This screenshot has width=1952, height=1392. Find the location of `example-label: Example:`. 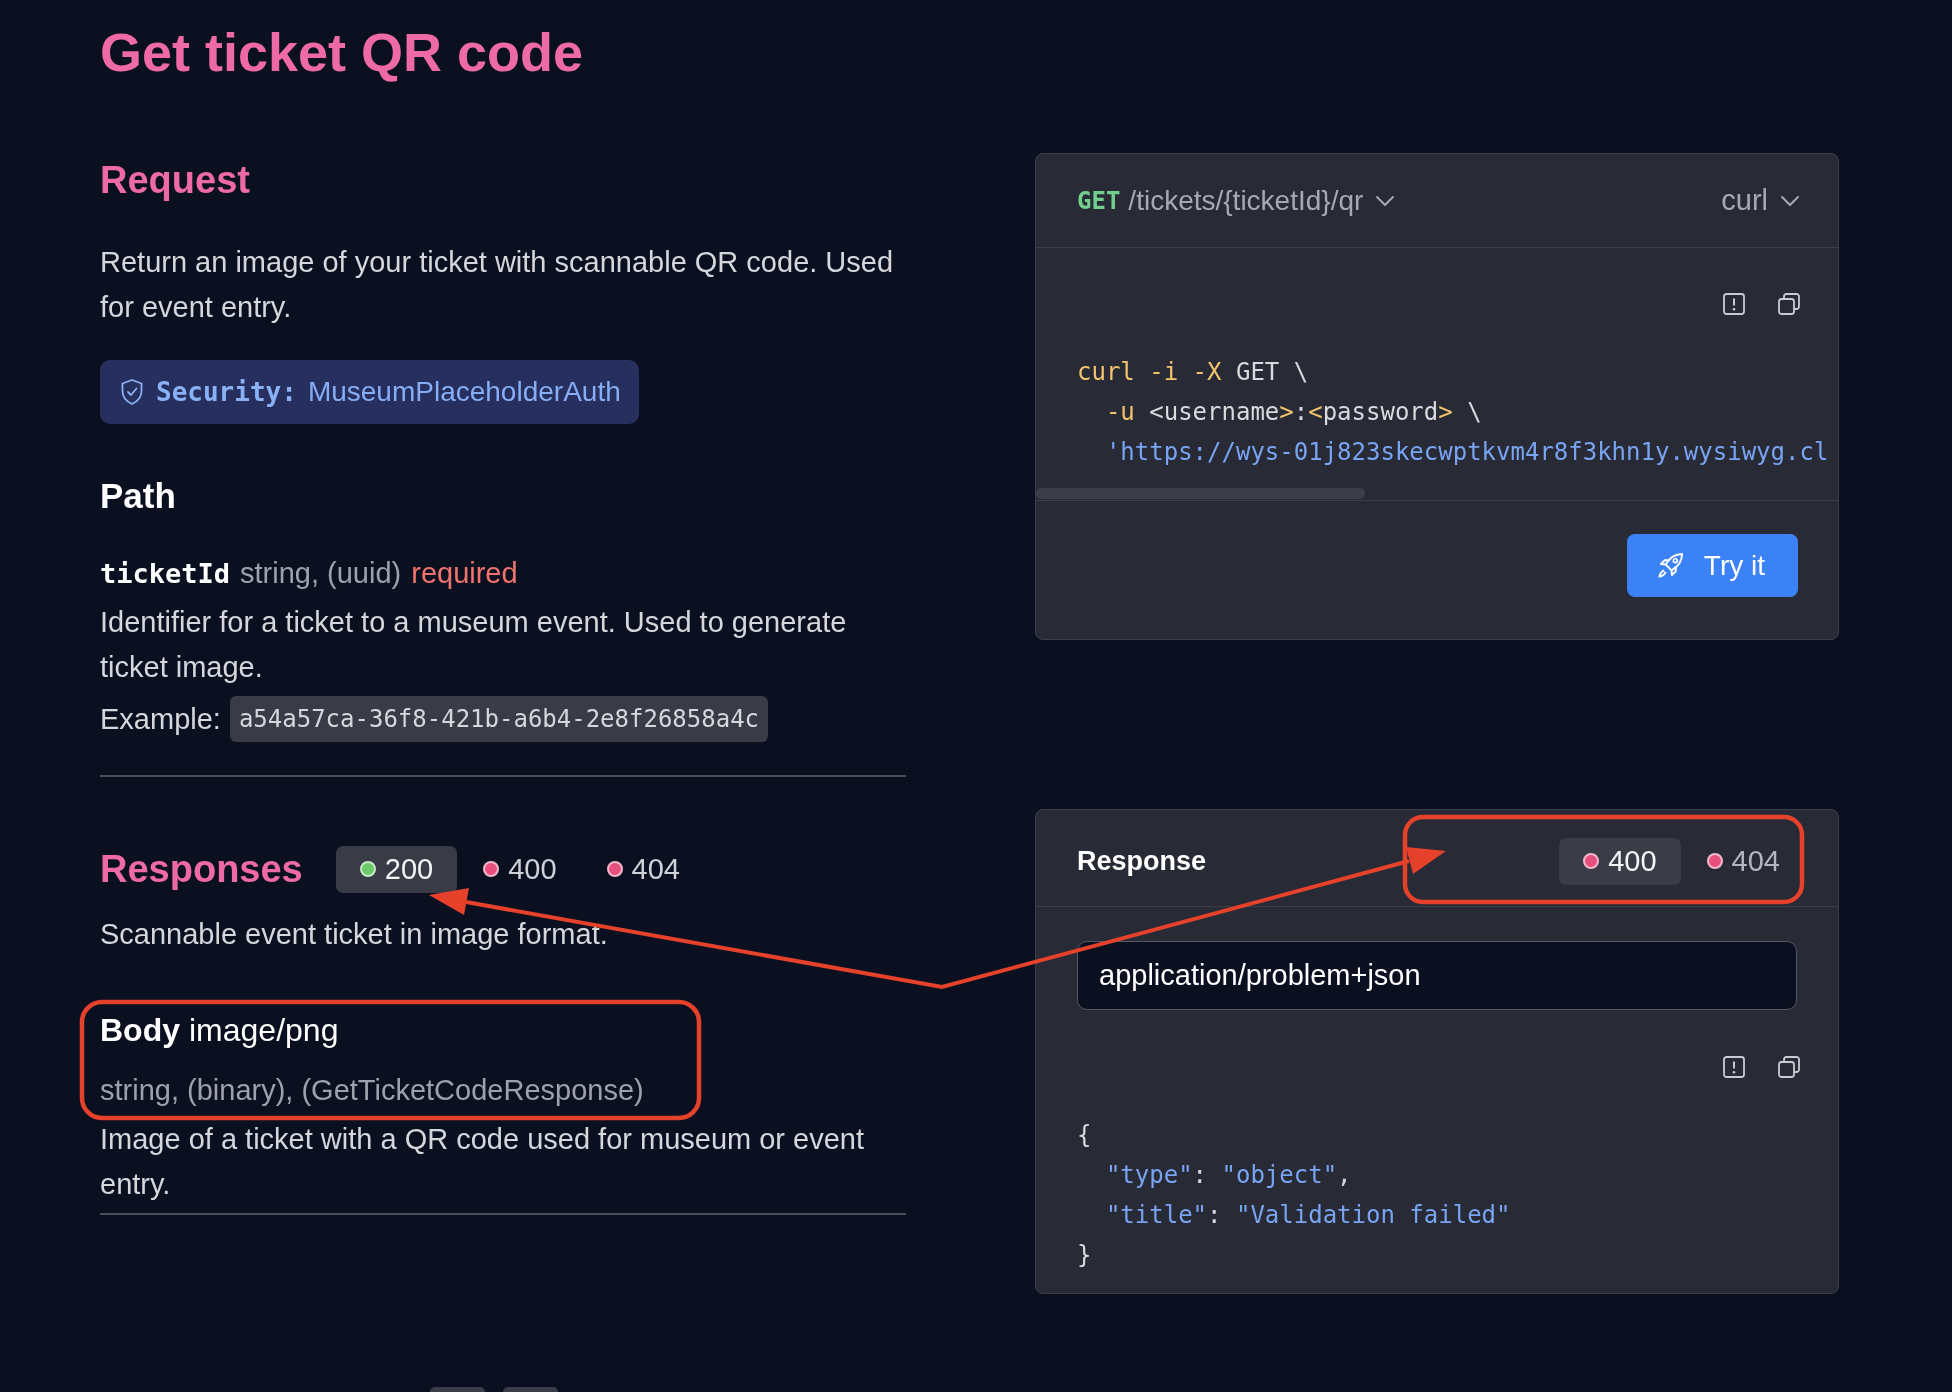

example-label: Example: is located at coordinates (160, 719).